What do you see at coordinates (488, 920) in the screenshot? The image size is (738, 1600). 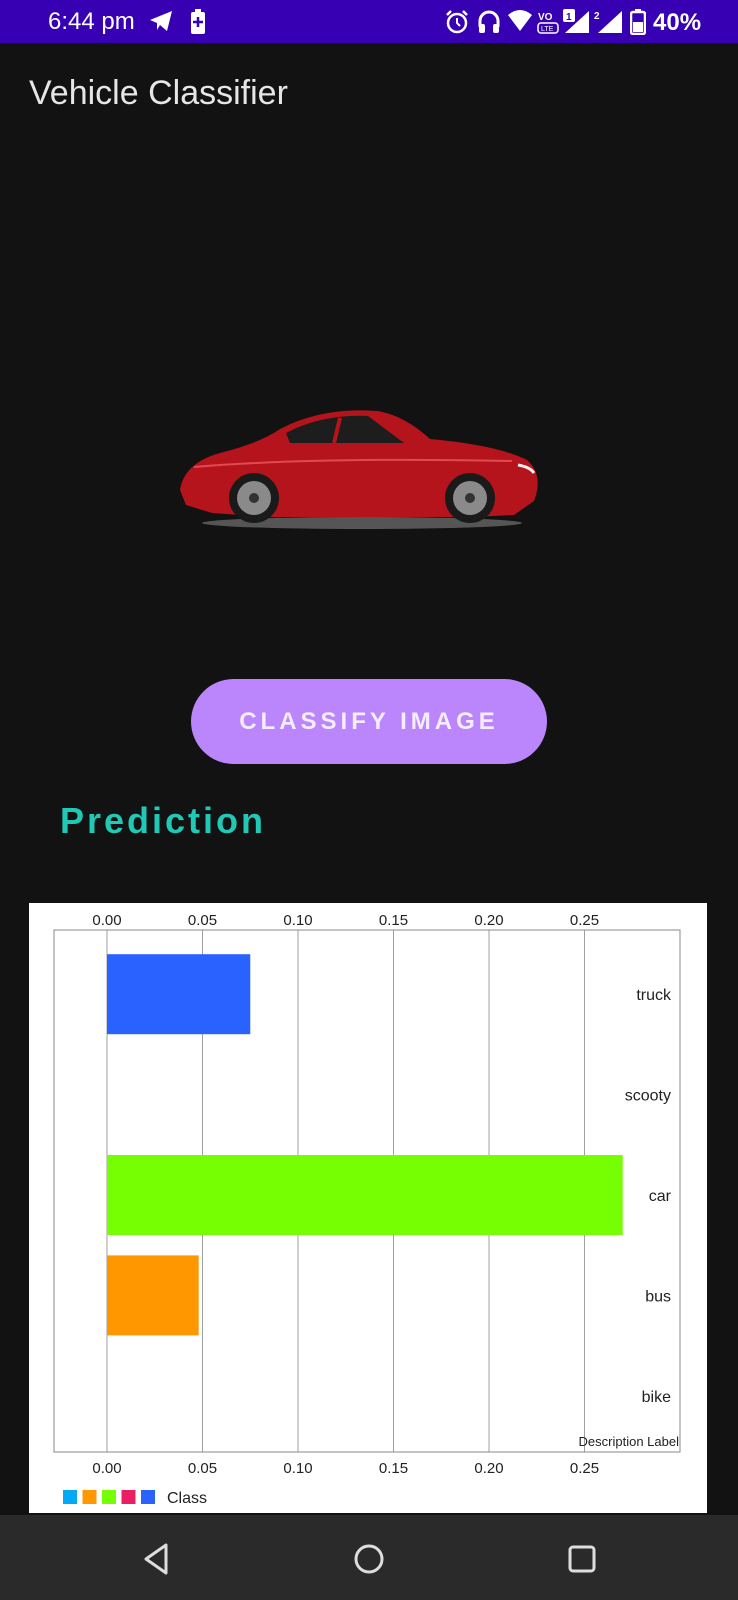 I see `x-tick-label-top: 0.20` at bounding box center [488, 920].